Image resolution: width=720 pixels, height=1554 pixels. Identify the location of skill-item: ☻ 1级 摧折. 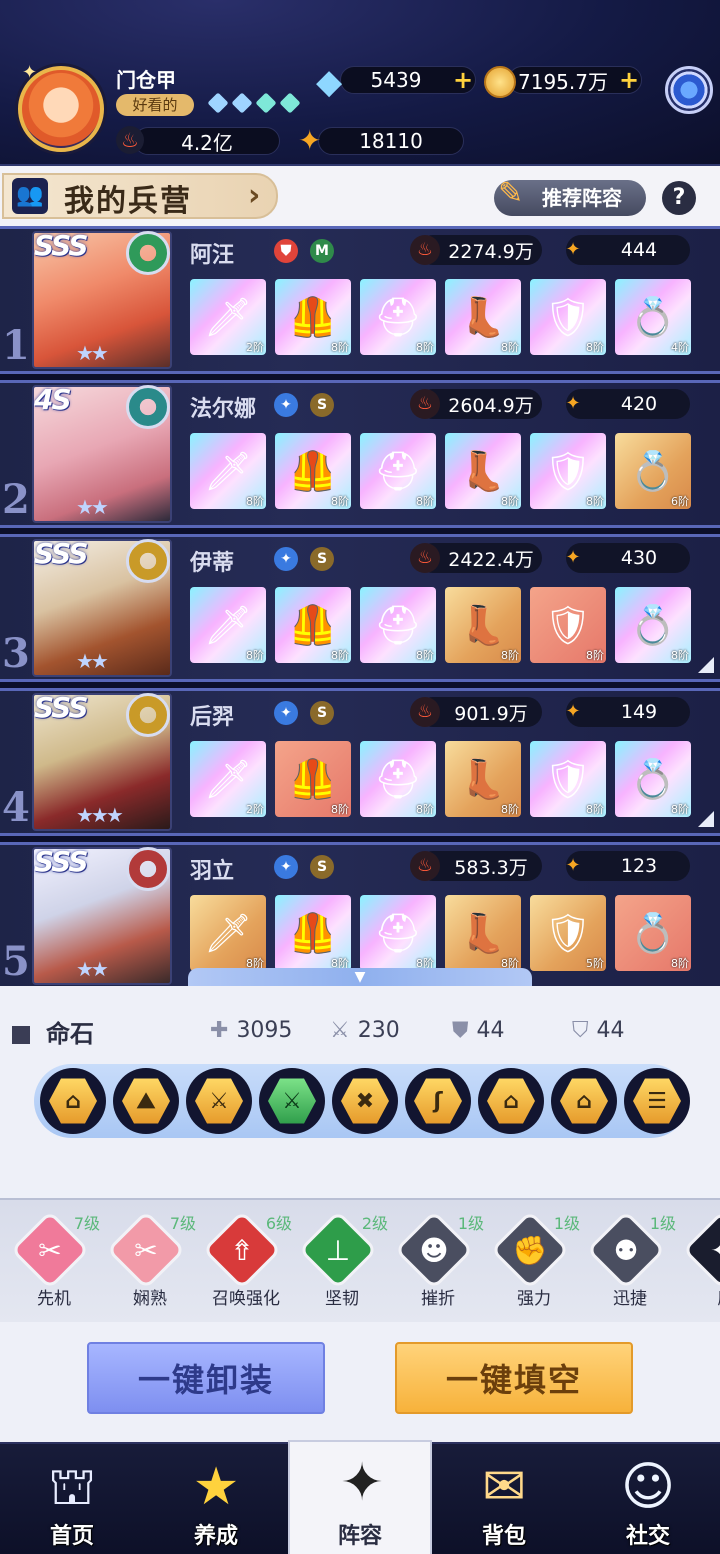
(438, 1260).